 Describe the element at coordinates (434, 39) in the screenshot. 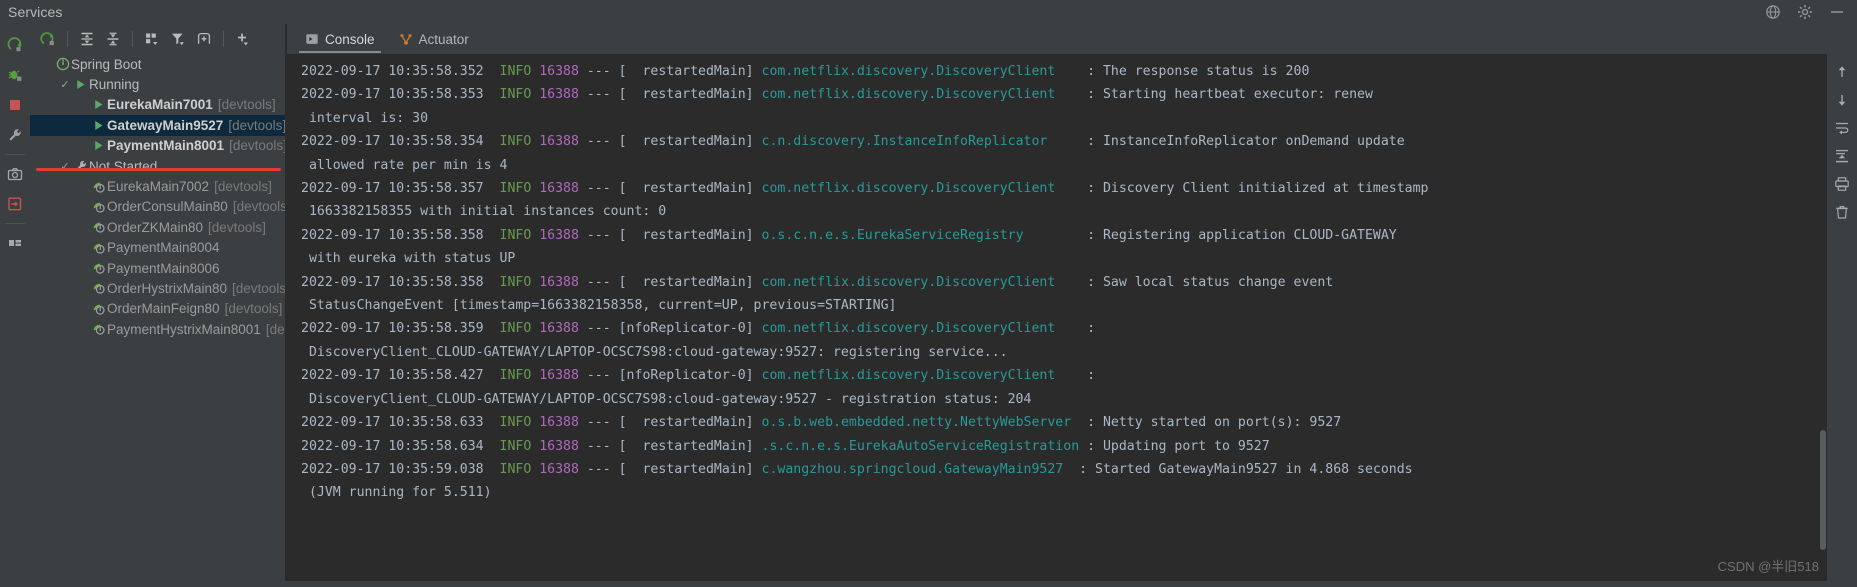

I see `tab-actuator: Actuator` at that location.